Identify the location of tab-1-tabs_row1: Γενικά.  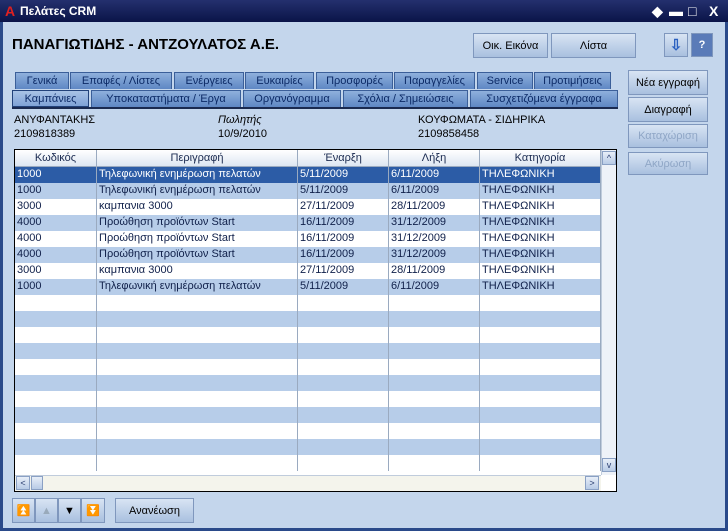
(42, 80).